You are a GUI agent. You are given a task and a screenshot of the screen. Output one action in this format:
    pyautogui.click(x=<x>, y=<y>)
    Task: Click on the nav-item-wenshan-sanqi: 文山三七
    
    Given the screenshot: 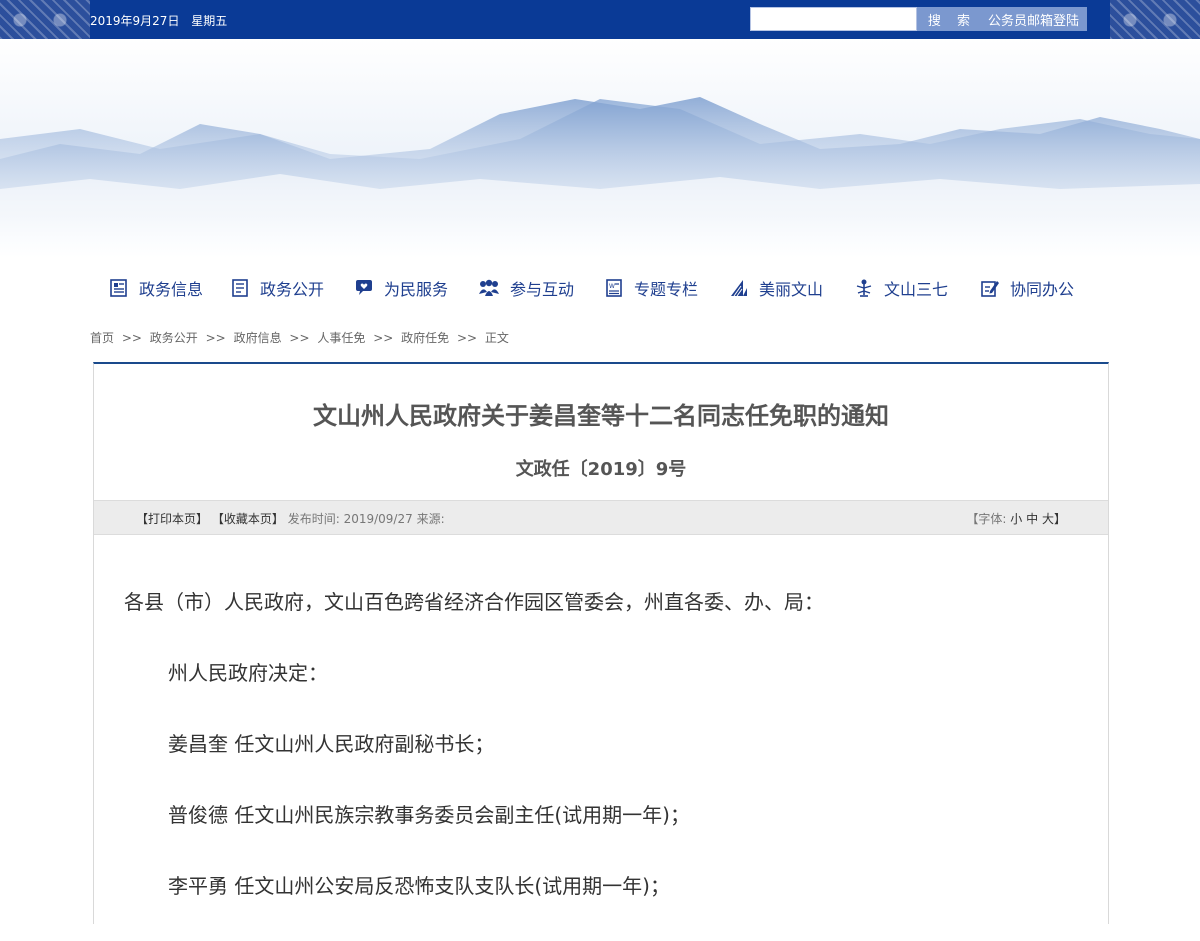 What is the action you would take?
    pyautogui.click(x=901, y=288)
    